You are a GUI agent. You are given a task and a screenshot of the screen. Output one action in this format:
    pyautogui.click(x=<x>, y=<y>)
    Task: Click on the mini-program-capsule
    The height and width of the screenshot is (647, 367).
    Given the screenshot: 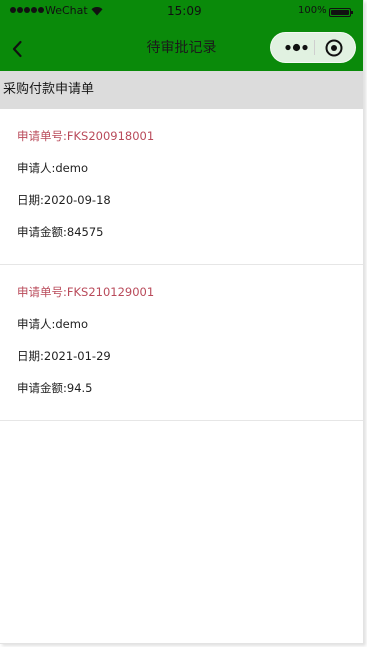 What is the action you would take?
    pyautogui.click(x=313, y=47)
    